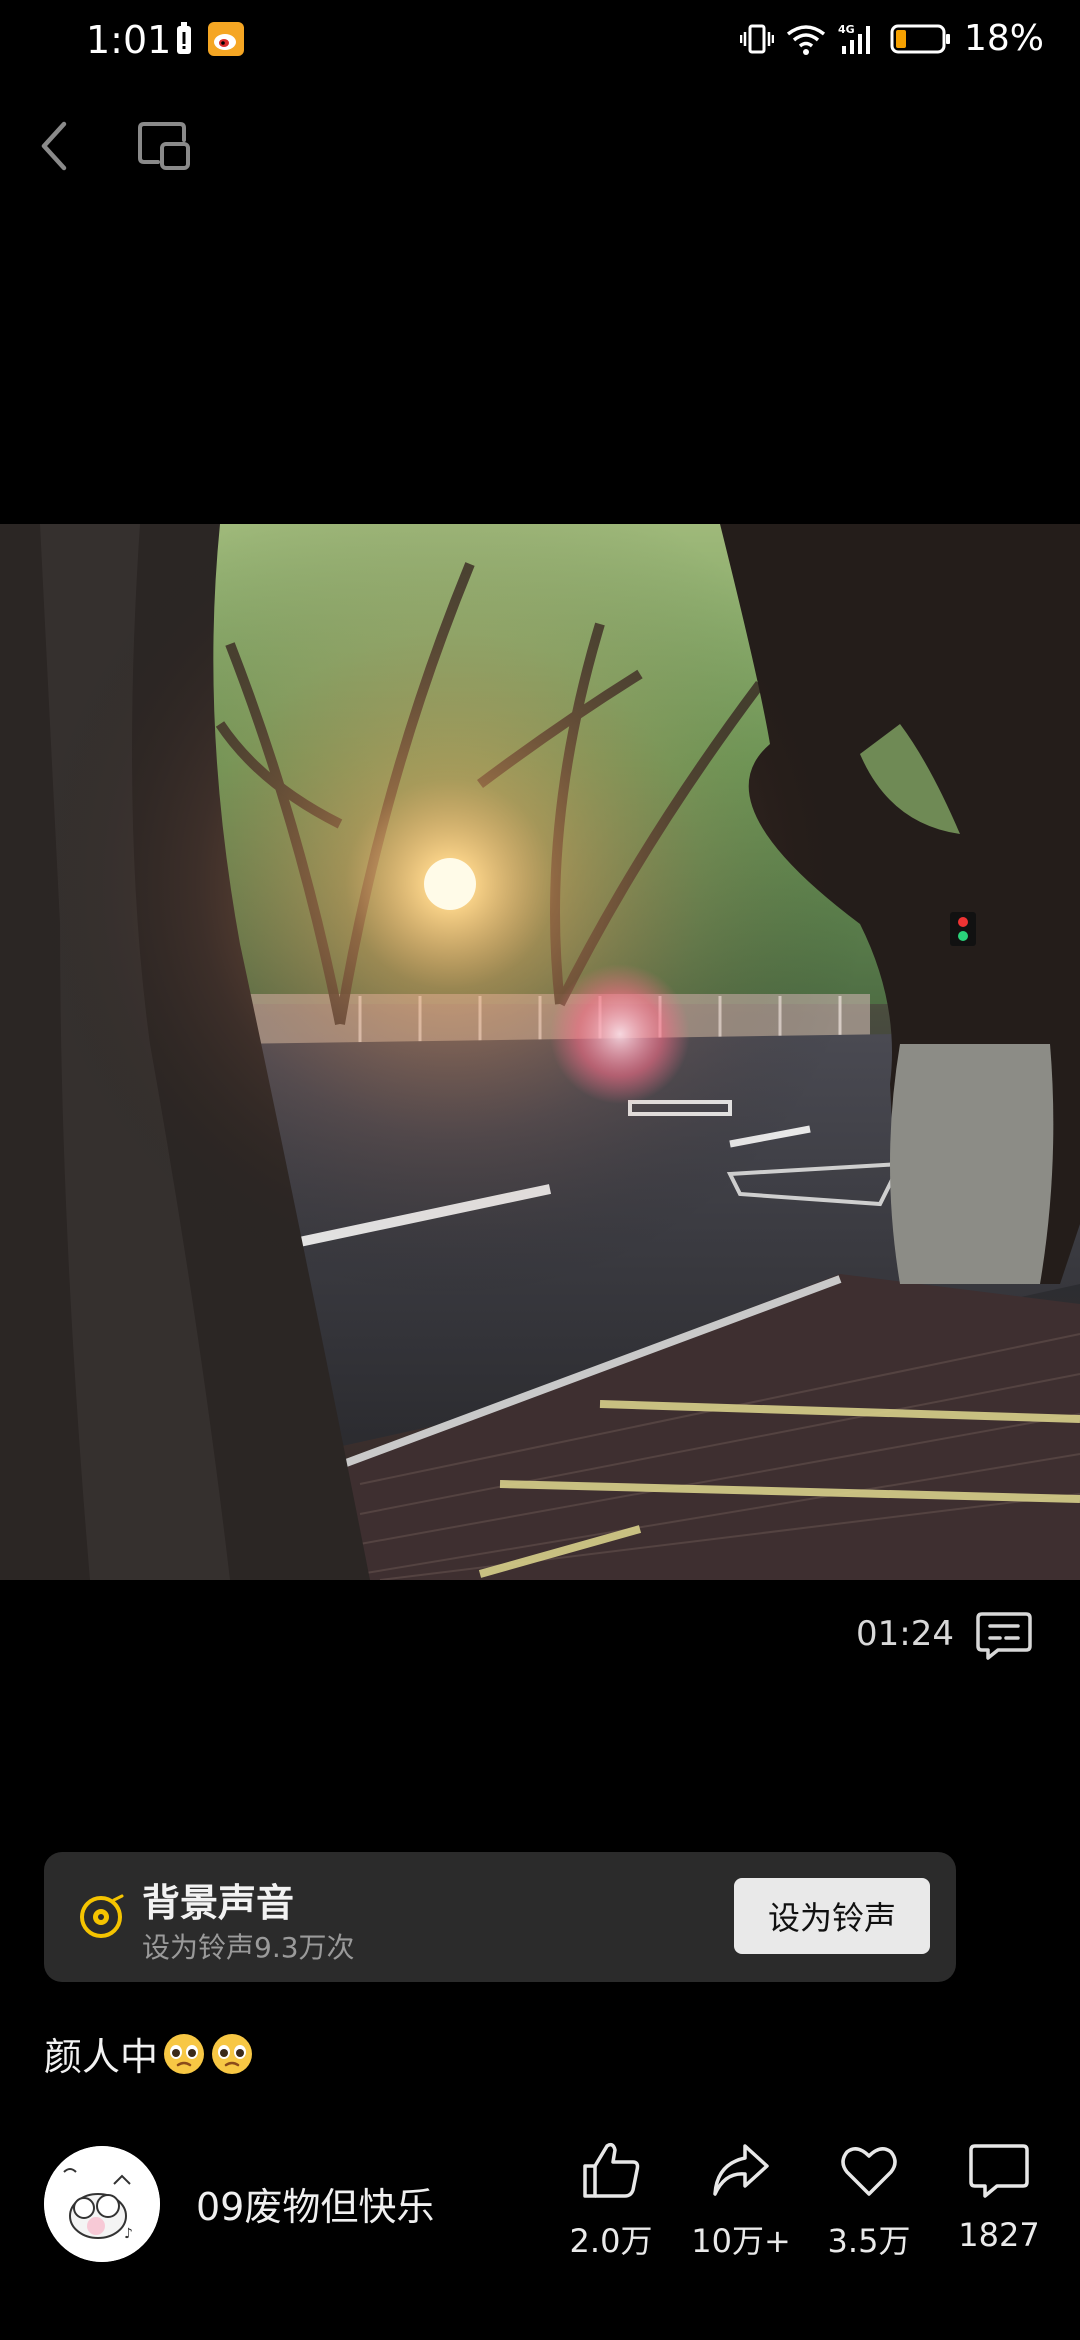 This screenshot has height=2340, width=1080. What do you see at coordinates (741, 2170) in the screenshot?
I see `share-arrow-icon` at bounding box center [741, 2170].